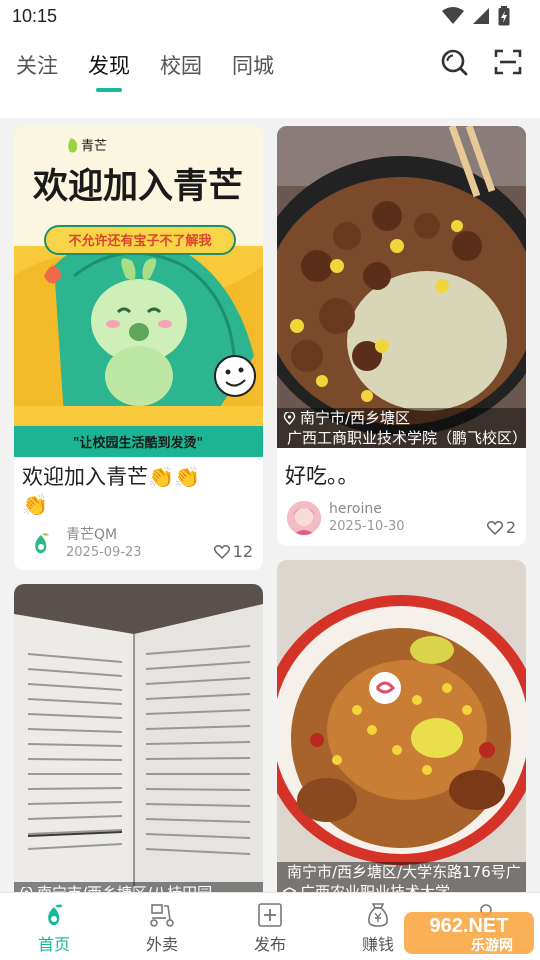 Image resolution: width=540 pixels, height=960 pixels. What do you see at coordinates (37, 65) in the screenshot?
I see `tab-follow: 关注` at bounding box center [37, 65].